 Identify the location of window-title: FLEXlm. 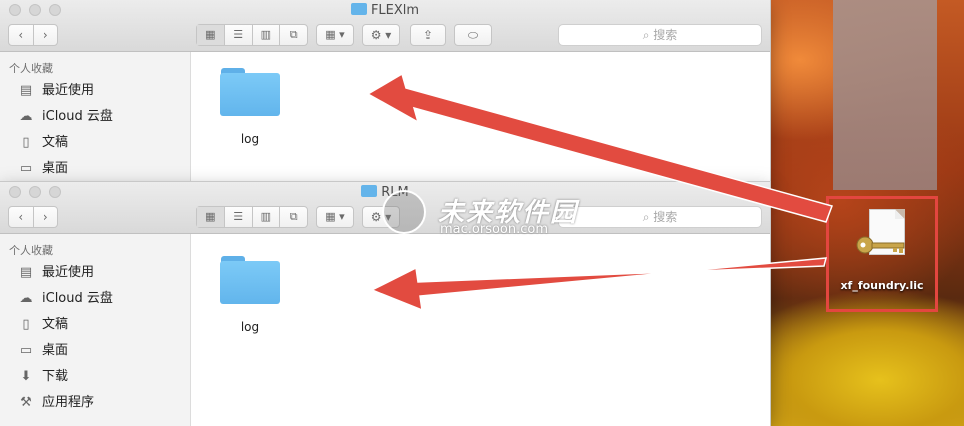
(385, 10).